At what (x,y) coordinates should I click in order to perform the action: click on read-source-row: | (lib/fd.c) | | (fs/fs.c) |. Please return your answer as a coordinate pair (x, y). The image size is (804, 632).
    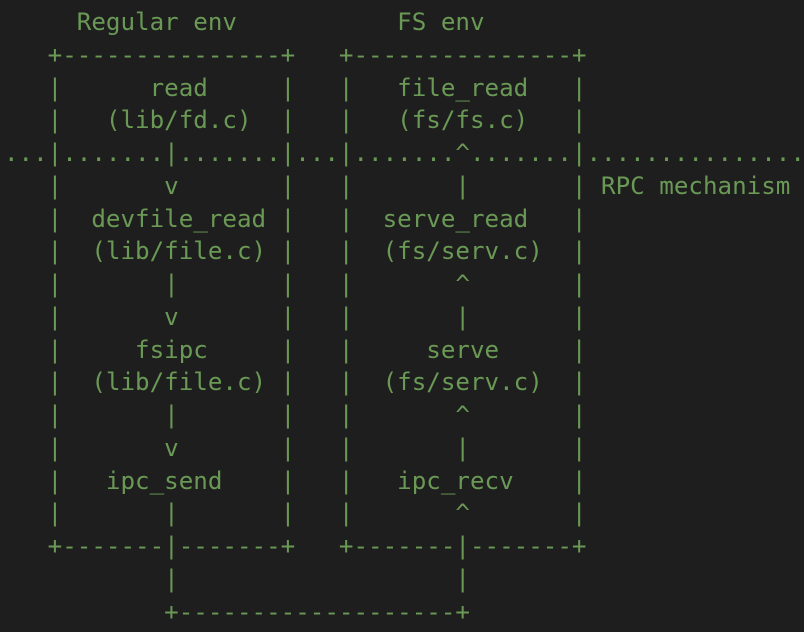
    Looking at the image, I should click on (295, 120).